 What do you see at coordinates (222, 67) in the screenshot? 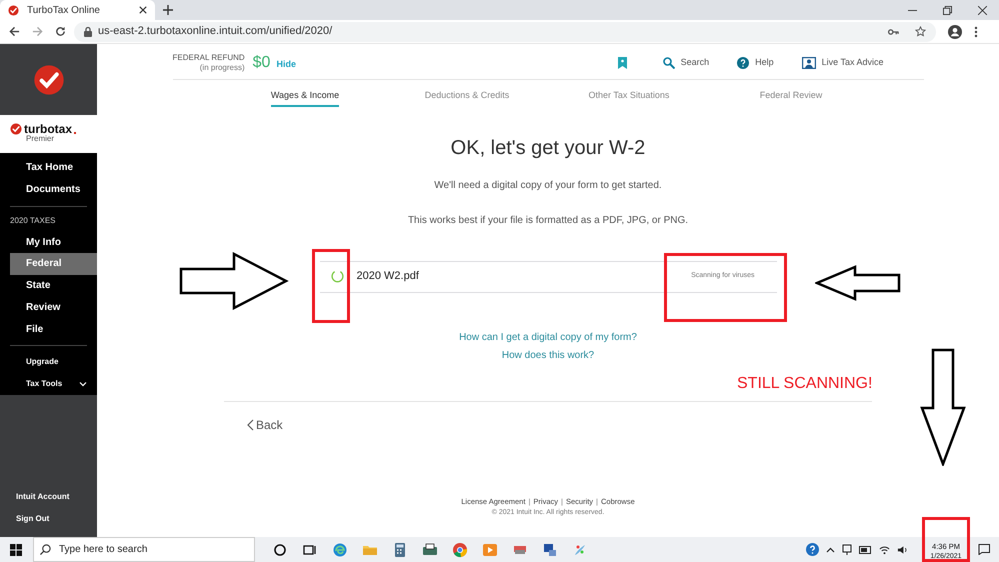
I see `refund-status: (in progress)` at bounding box center [222, 67].